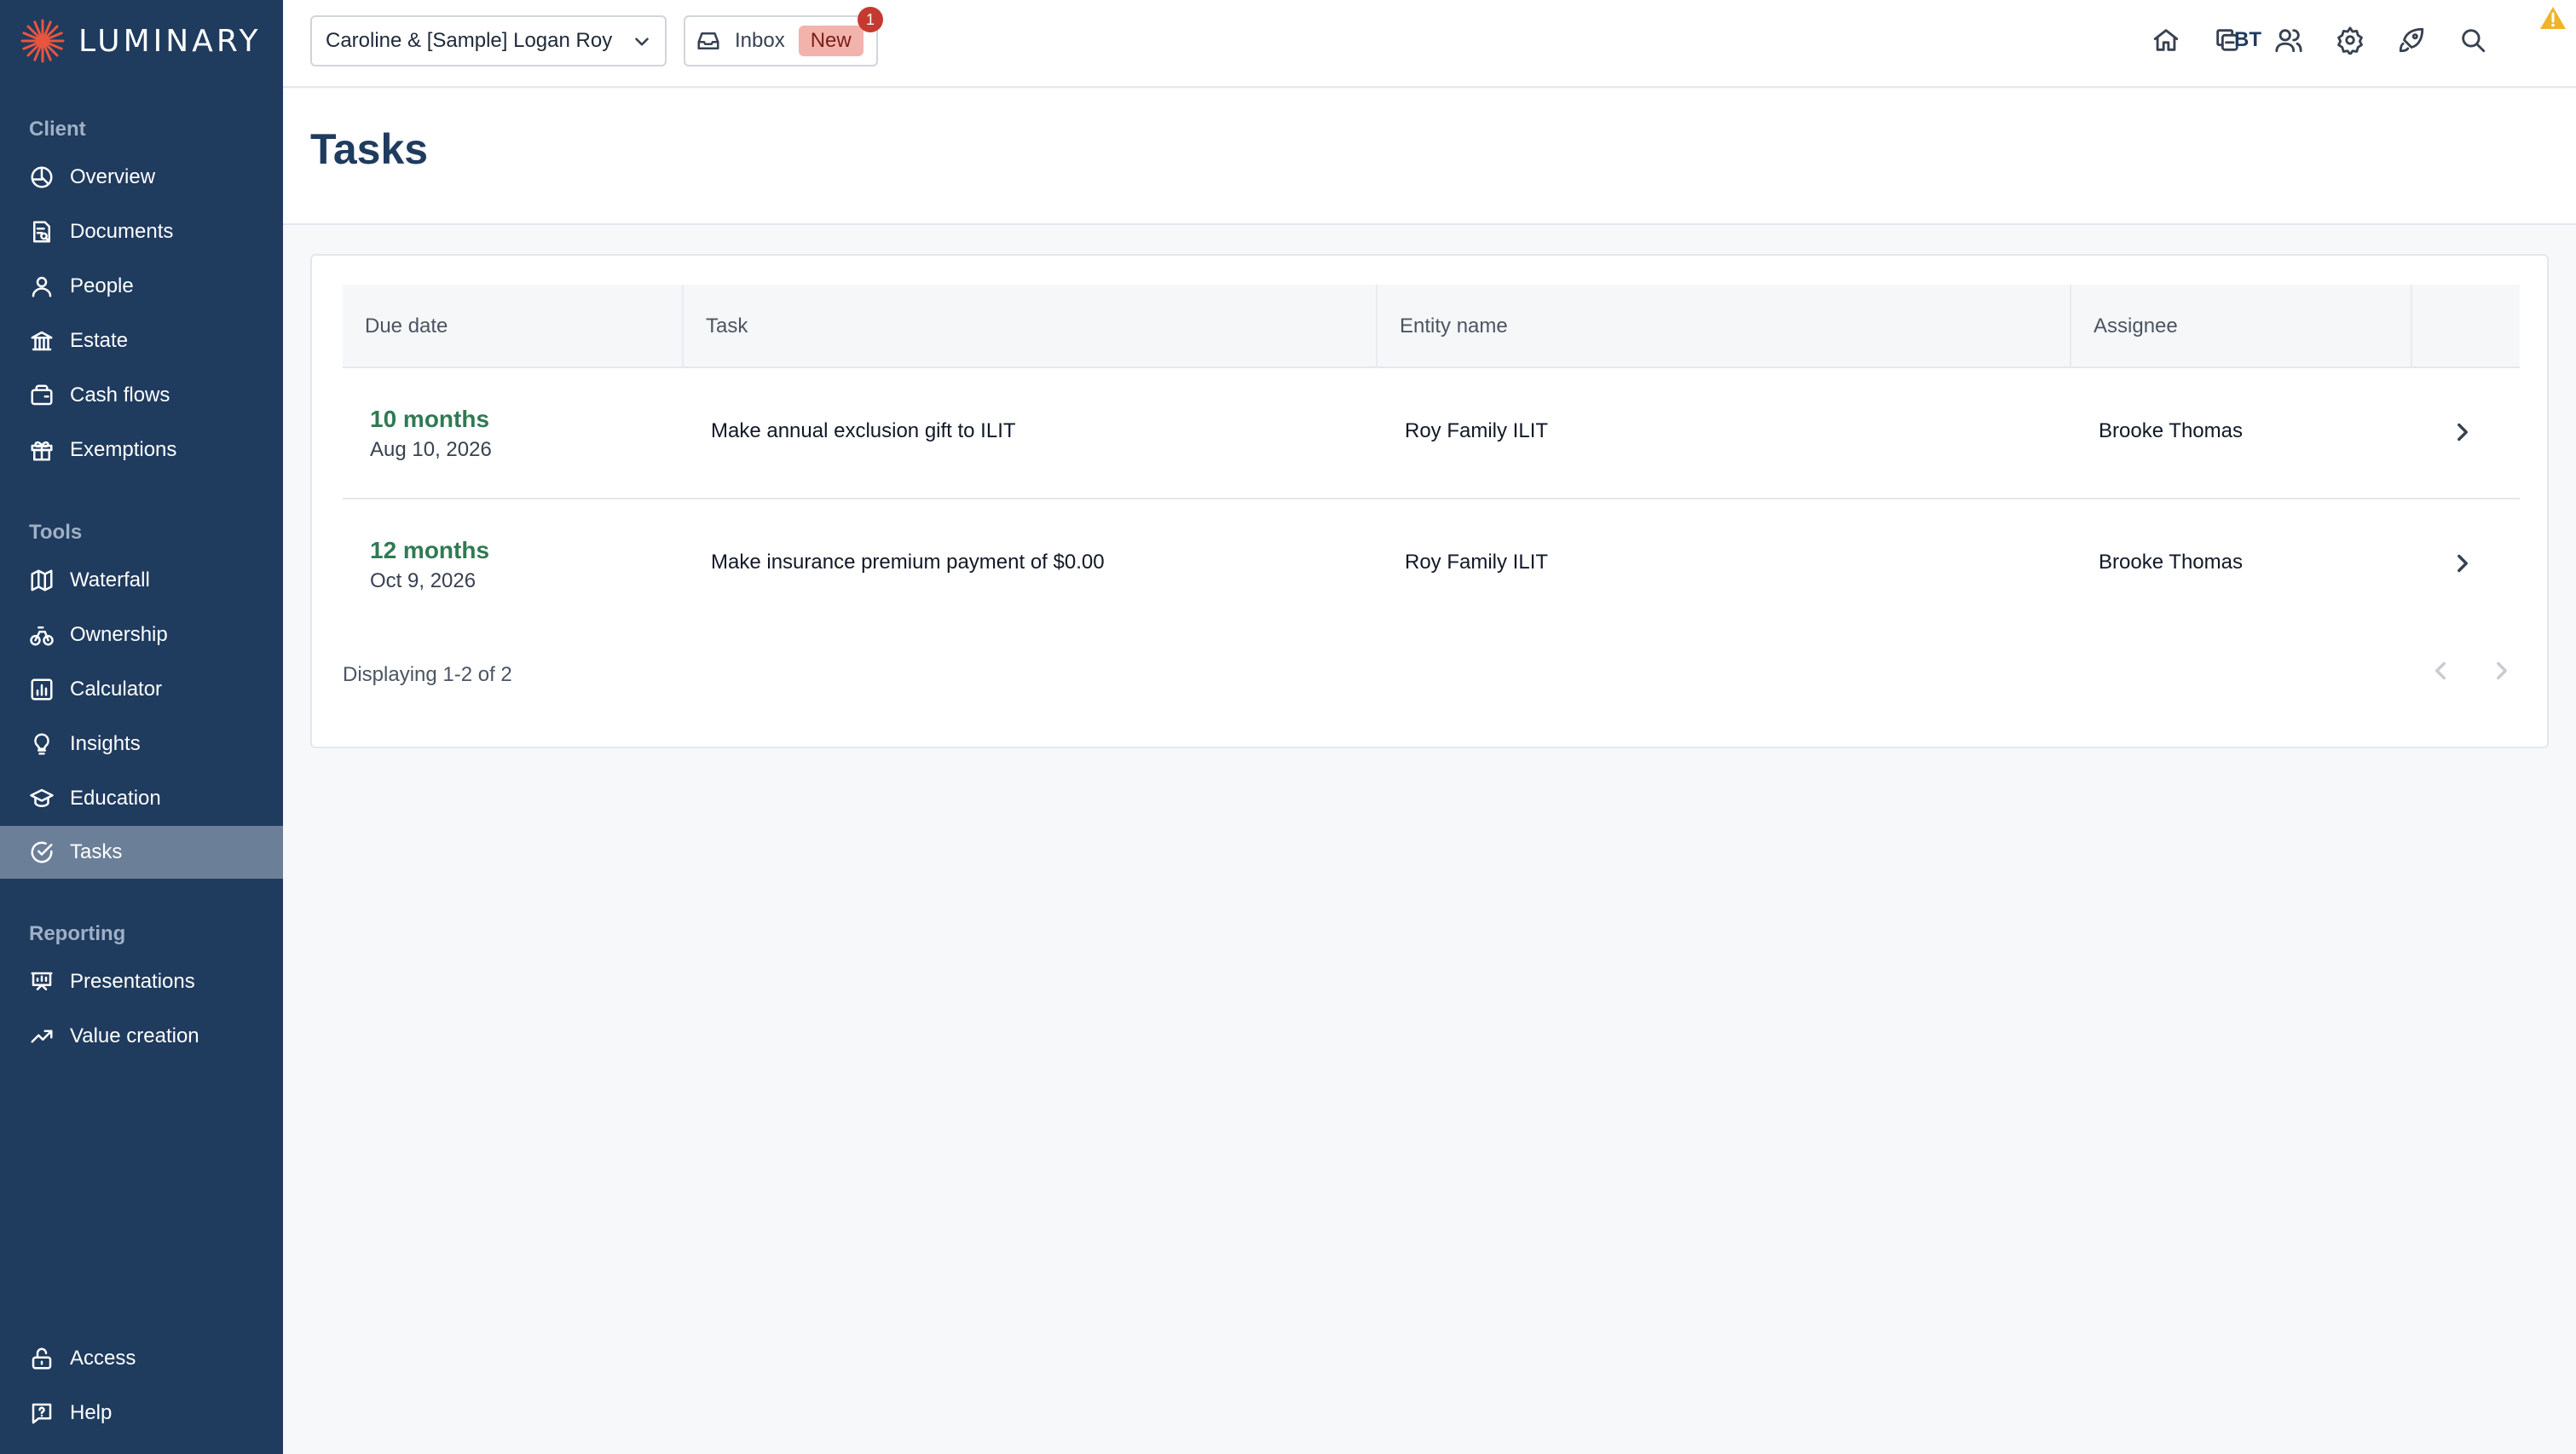  I want to click on users-icon, so click(2288, 41).